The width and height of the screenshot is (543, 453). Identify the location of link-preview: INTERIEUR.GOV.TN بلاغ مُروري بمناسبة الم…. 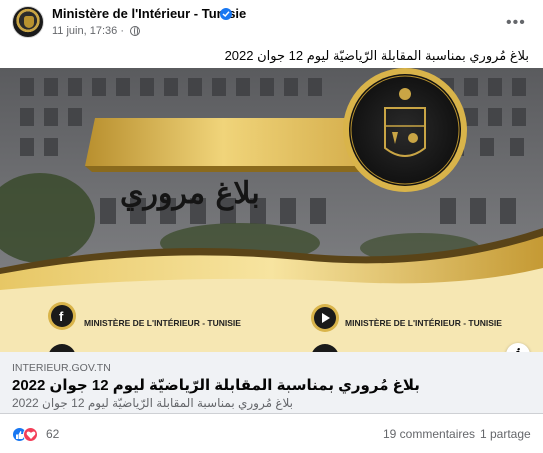
(271, 383).